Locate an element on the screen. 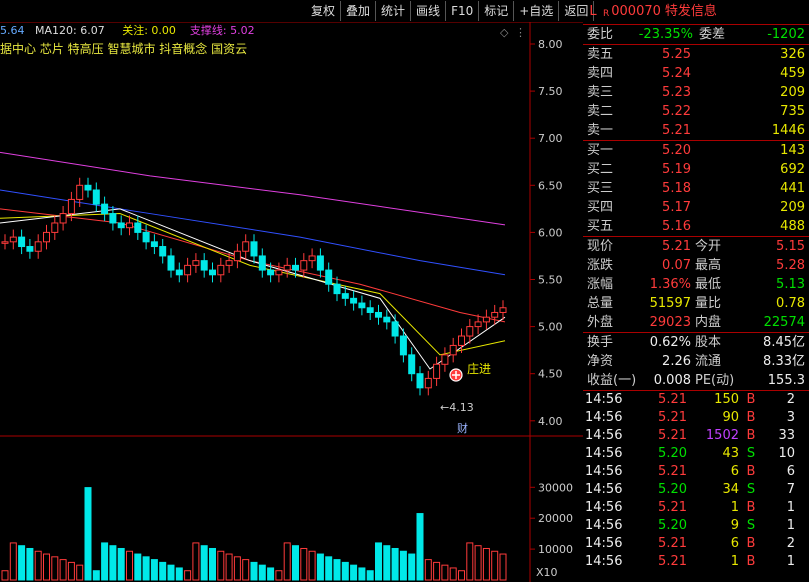 This screenshot has height=582, width=809. volume-tick-label: 10000 is located at coordinates (555, 549).